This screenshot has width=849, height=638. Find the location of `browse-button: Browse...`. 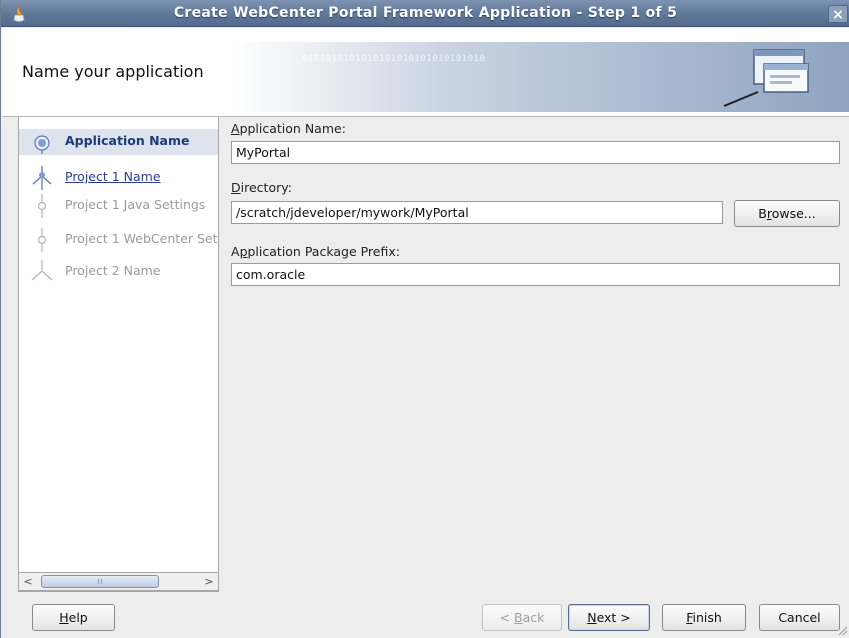

browse-button: Browse... is located at coordinates (787, 213).